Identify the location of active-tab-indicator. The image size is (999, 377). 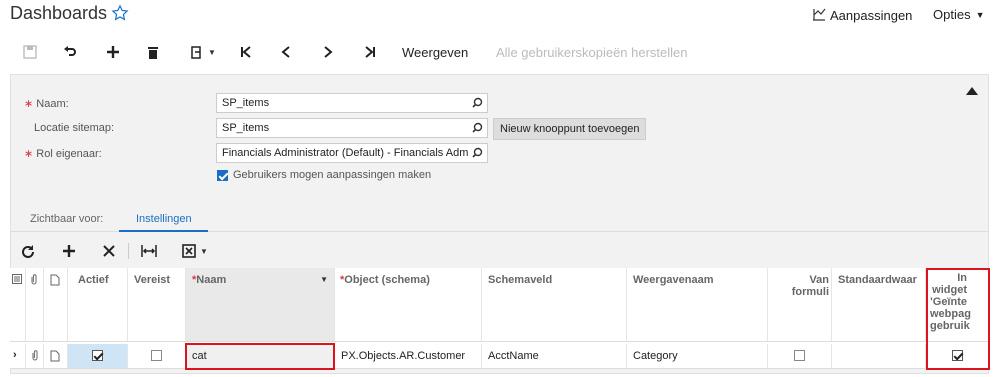
(163, 231).